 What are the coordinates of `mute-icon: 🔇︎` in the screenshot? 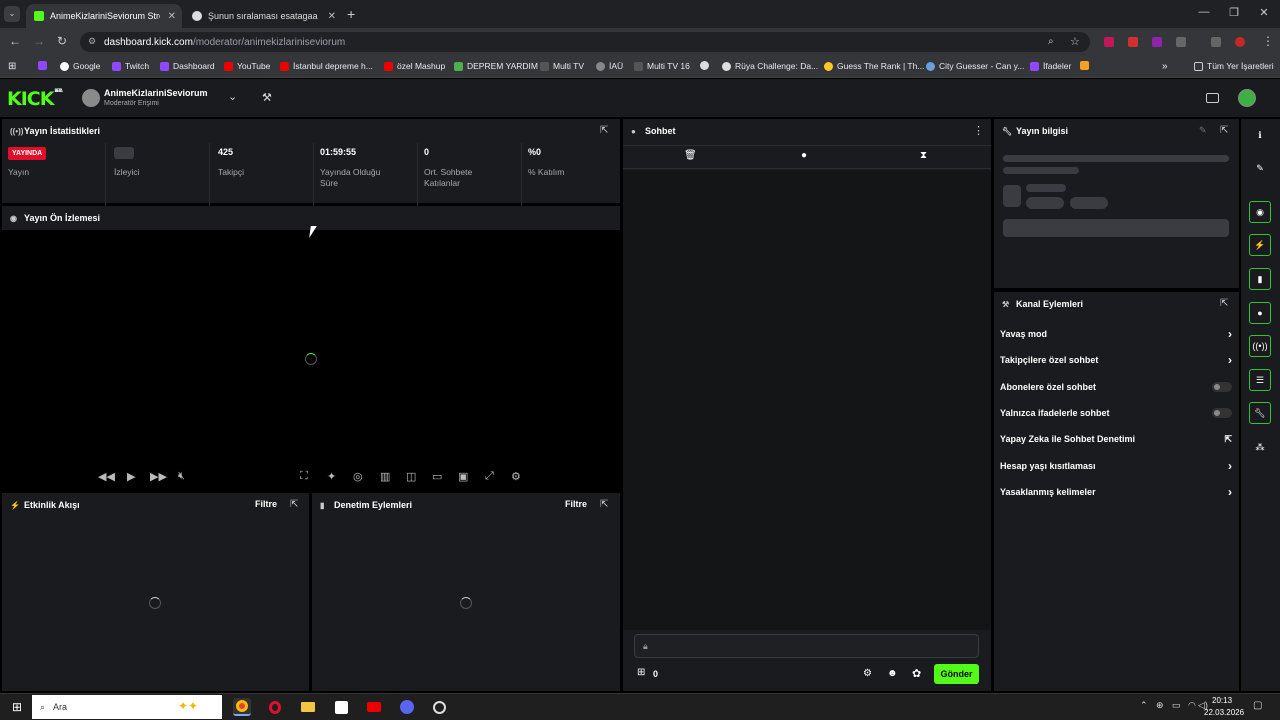 It's located at (181, 476).